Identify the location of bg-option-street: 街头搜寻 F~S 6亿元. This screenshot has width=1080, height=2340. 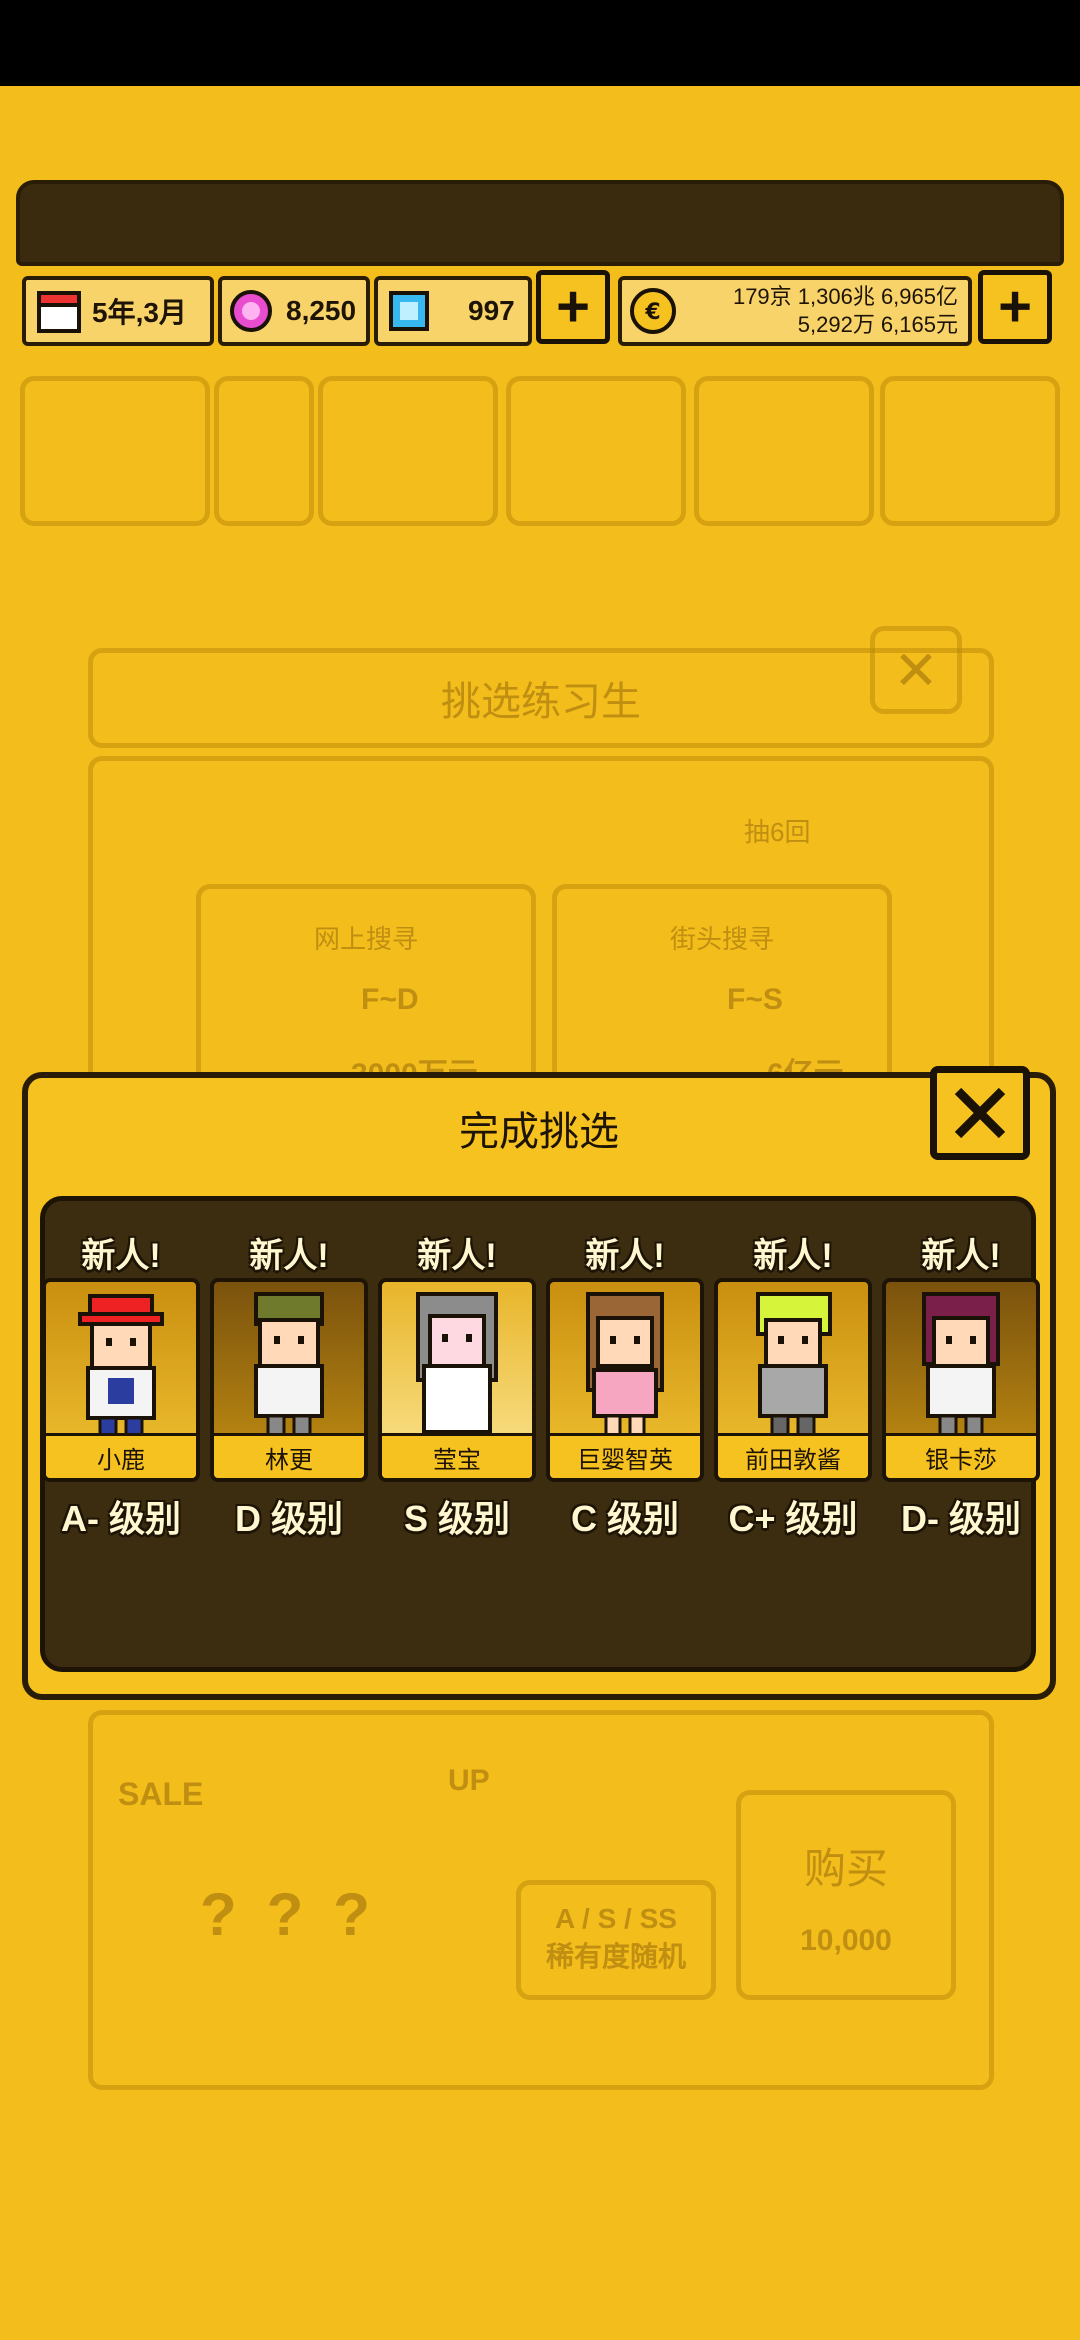
(722, 987).